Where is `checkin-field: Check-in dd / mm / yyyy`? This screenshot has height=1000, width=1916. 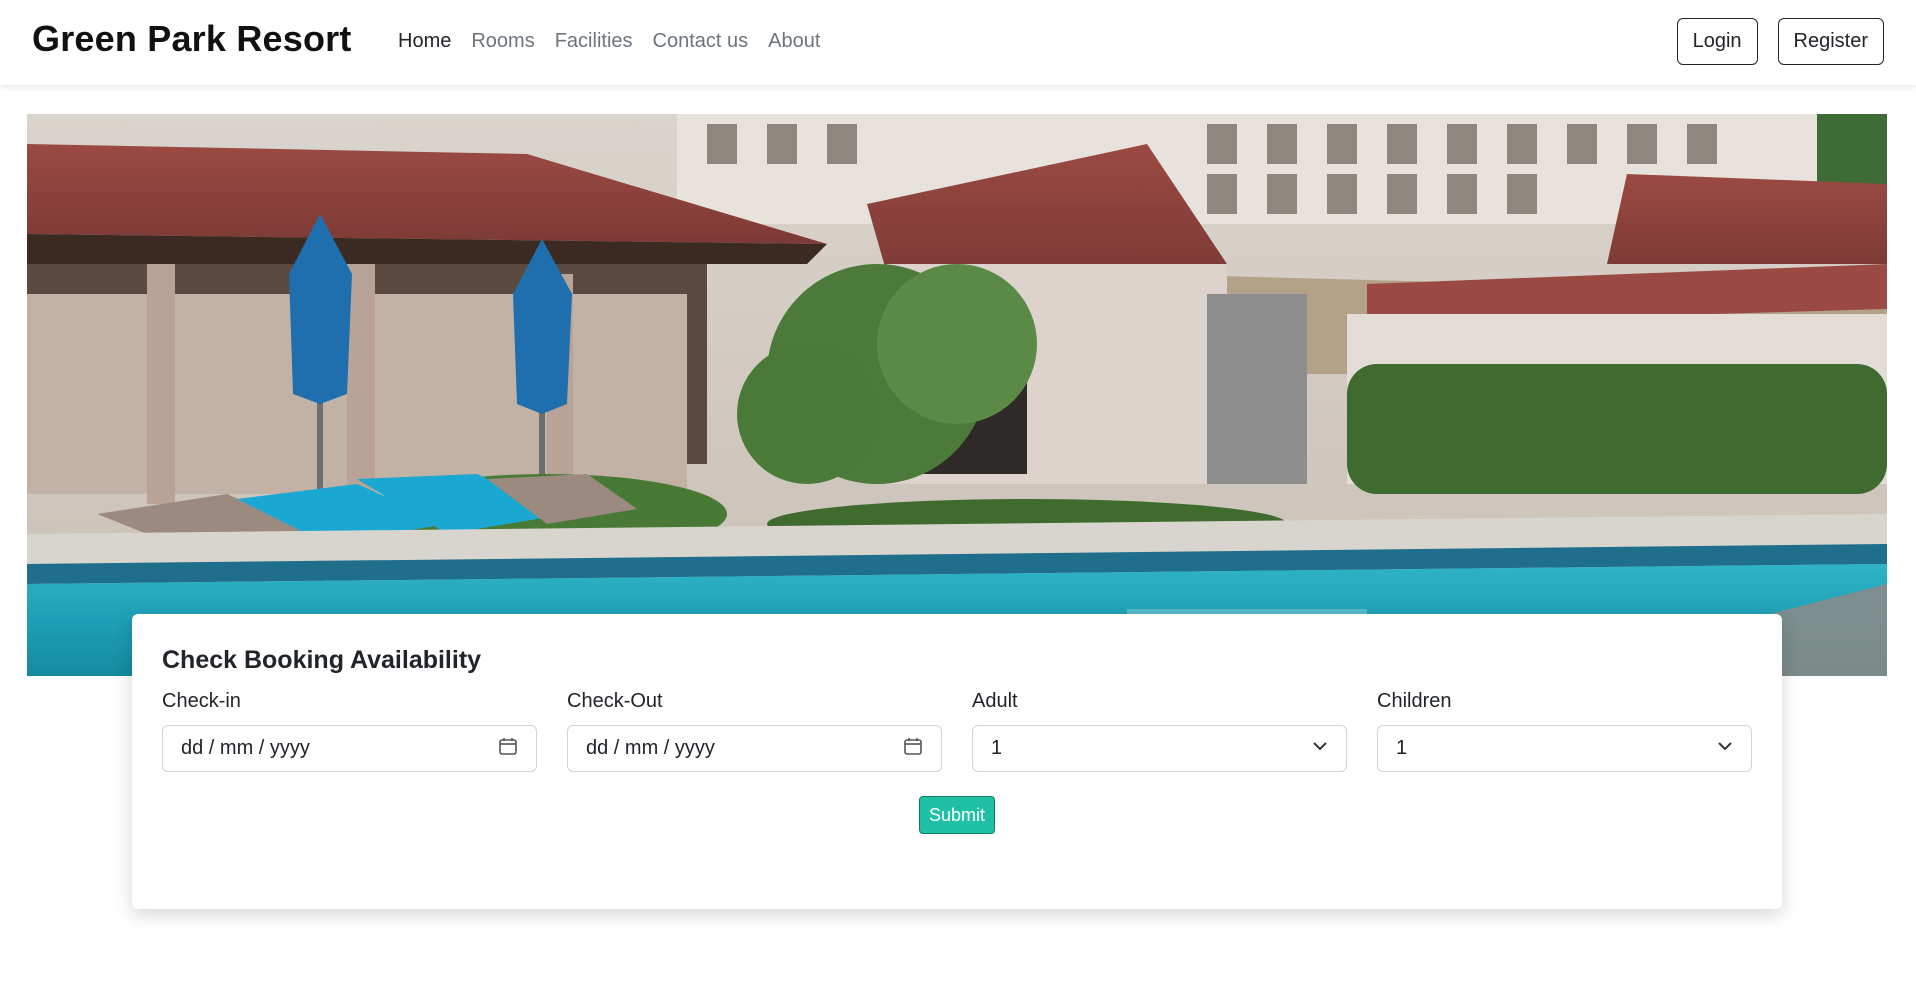
checkin-field: Check-in dd / mm / yyyy is located at coordinates (349, 731).